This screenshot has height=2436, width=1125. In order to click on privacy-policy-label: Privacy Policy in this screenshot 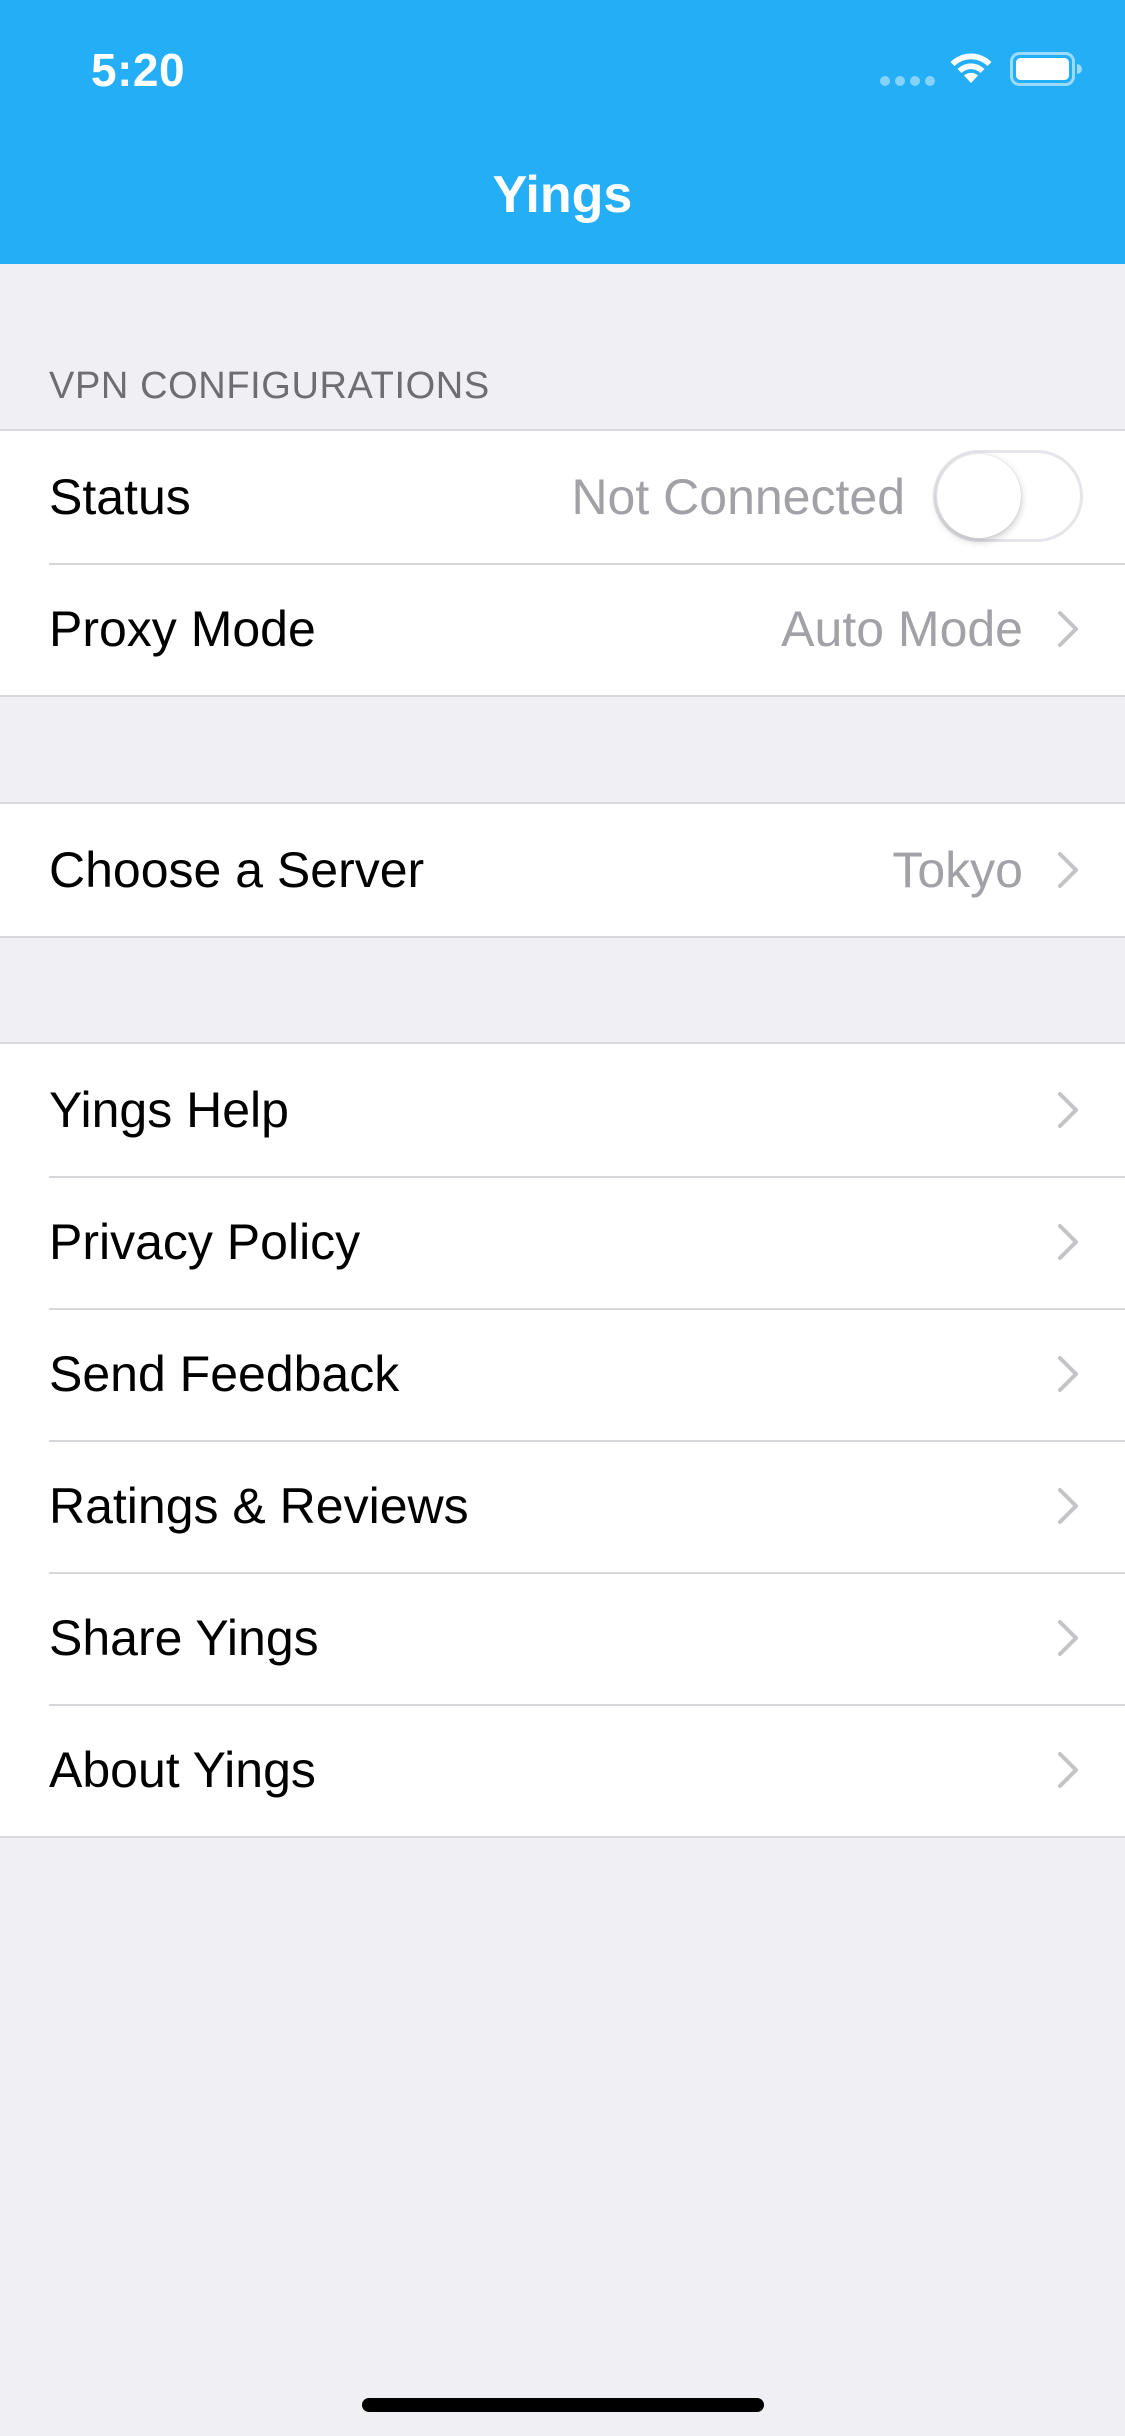, I will do `click(205, 1242)`.